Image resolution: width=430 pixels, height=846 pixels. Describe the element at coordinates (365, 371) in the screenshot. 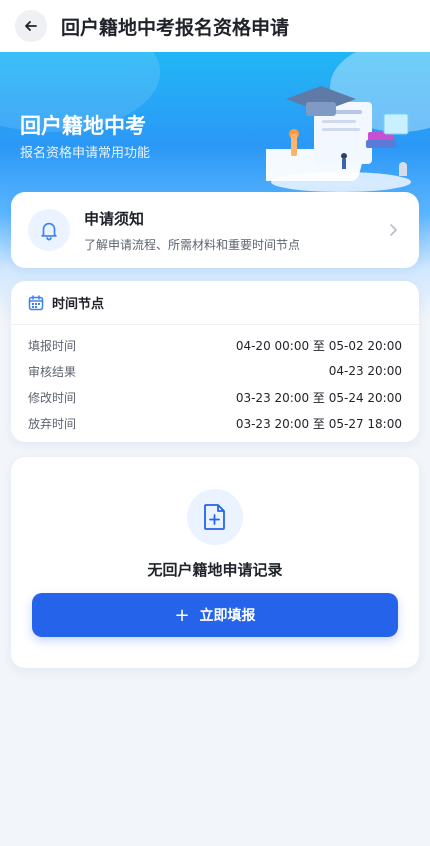

I see `timeline-row-value: 04-23 20:00` at that location.